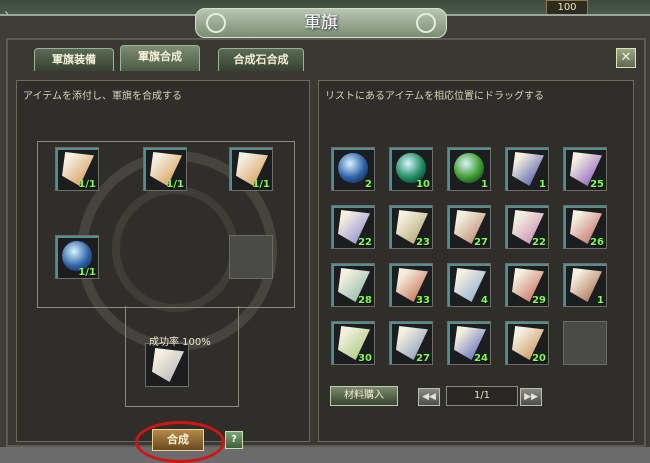 The image size is (650, 463). I want to click on item-count: 25, so click(597, 184).